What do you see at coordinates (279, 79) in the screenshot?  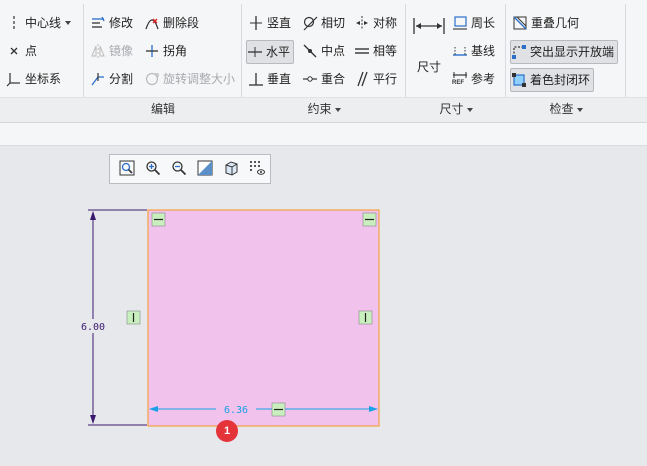 I see `perpendicular-label: 垂直` at bounding box center [279, 79].